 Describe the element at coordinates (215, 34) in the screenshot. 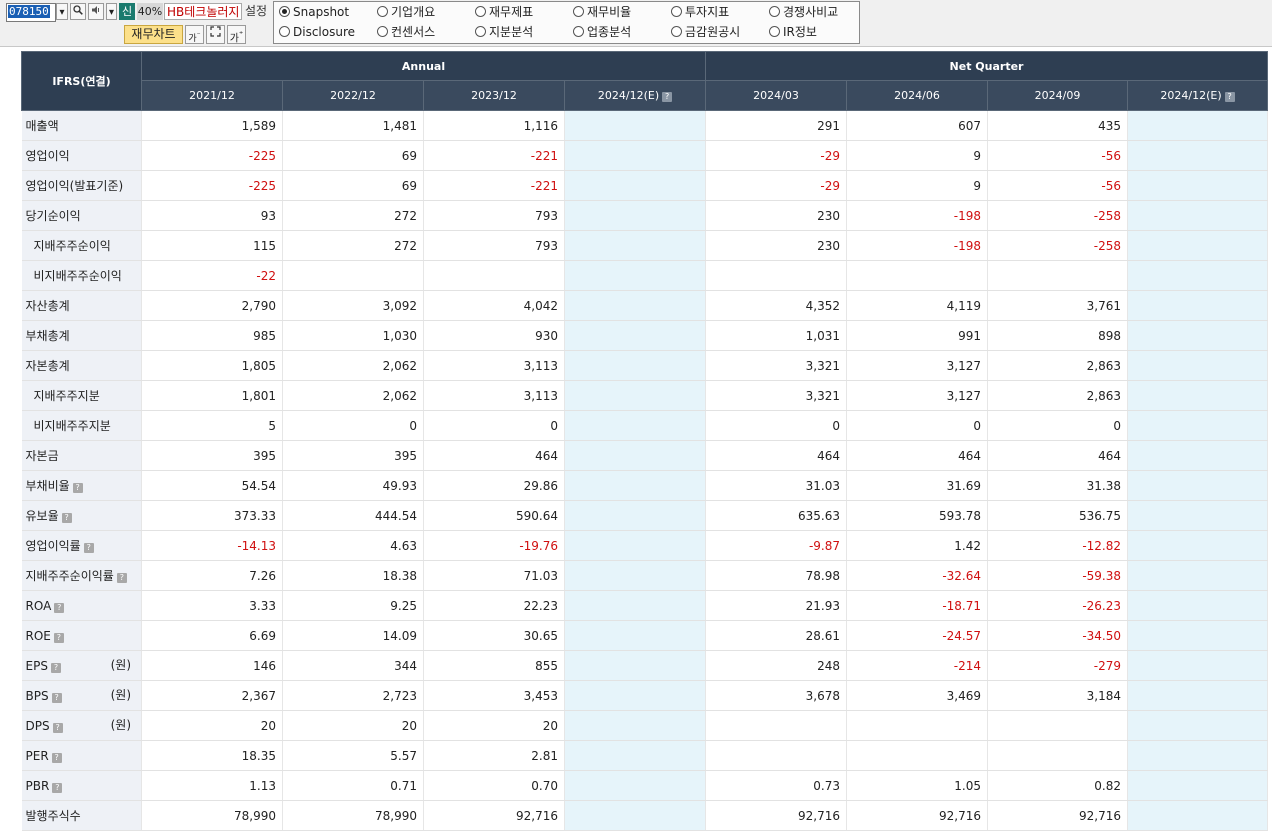

I see `fullscreen-icon` at that location.